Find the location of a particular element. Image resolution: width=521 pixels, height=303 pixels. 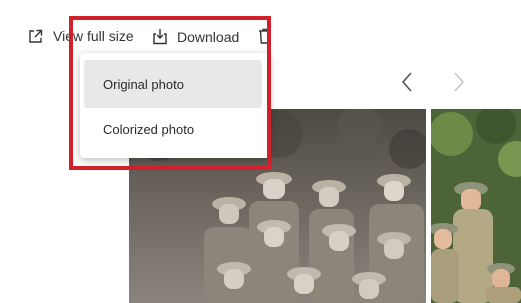

chevron-right-icon is located at coordinates (459, 85).